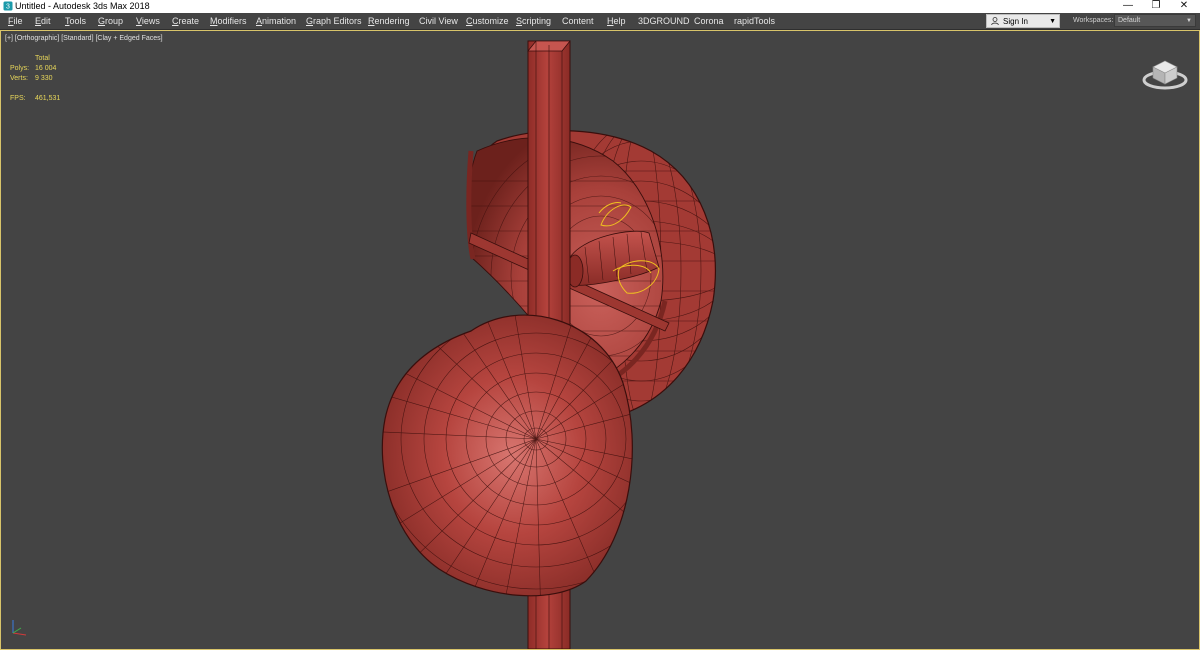 Image resolution: width=1200 pixels, height=650 pixels. I want to click on user-icon, so click(995, 21).